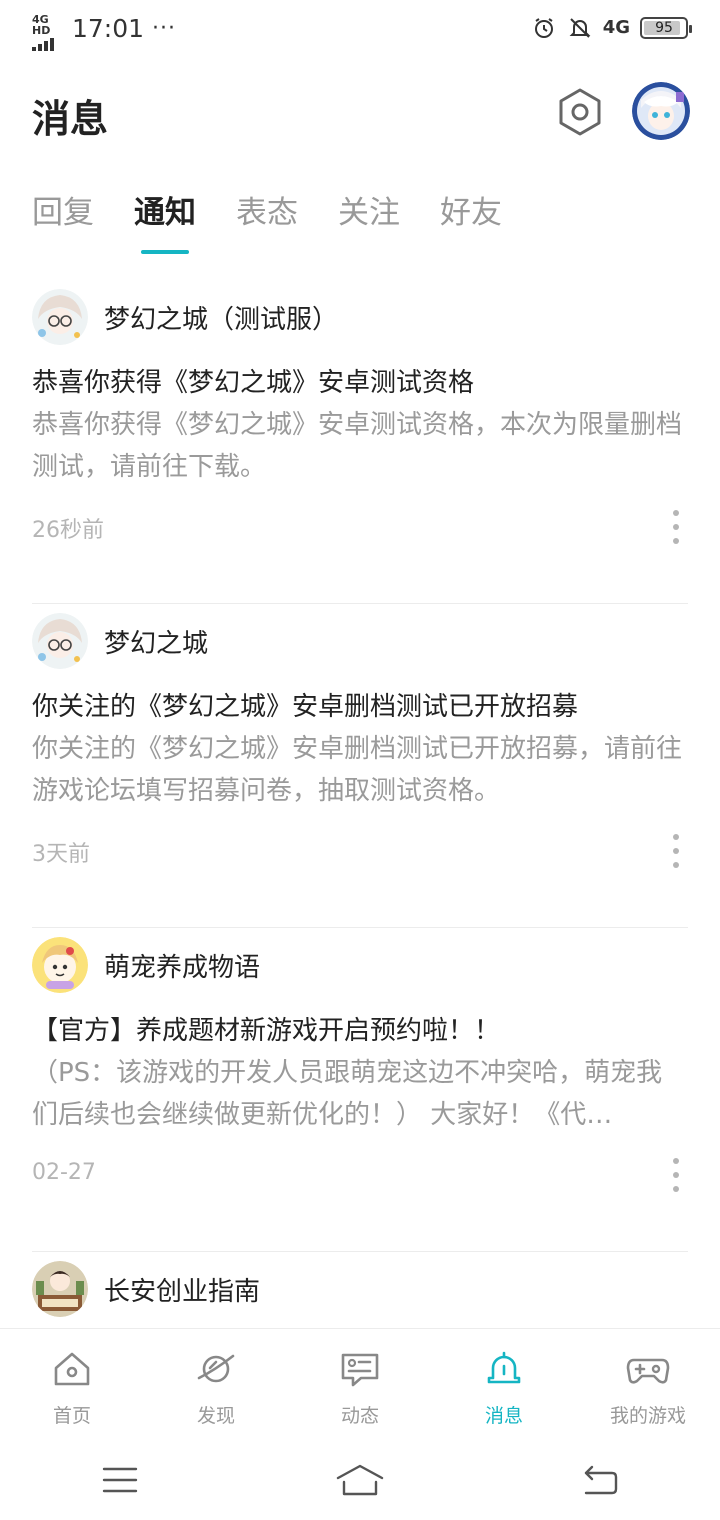 The image size is (720, 1520). Describe the element at coordinates (182, 967) in the screenshot. I see `sender-name: 萌宠养成物语` at that location.